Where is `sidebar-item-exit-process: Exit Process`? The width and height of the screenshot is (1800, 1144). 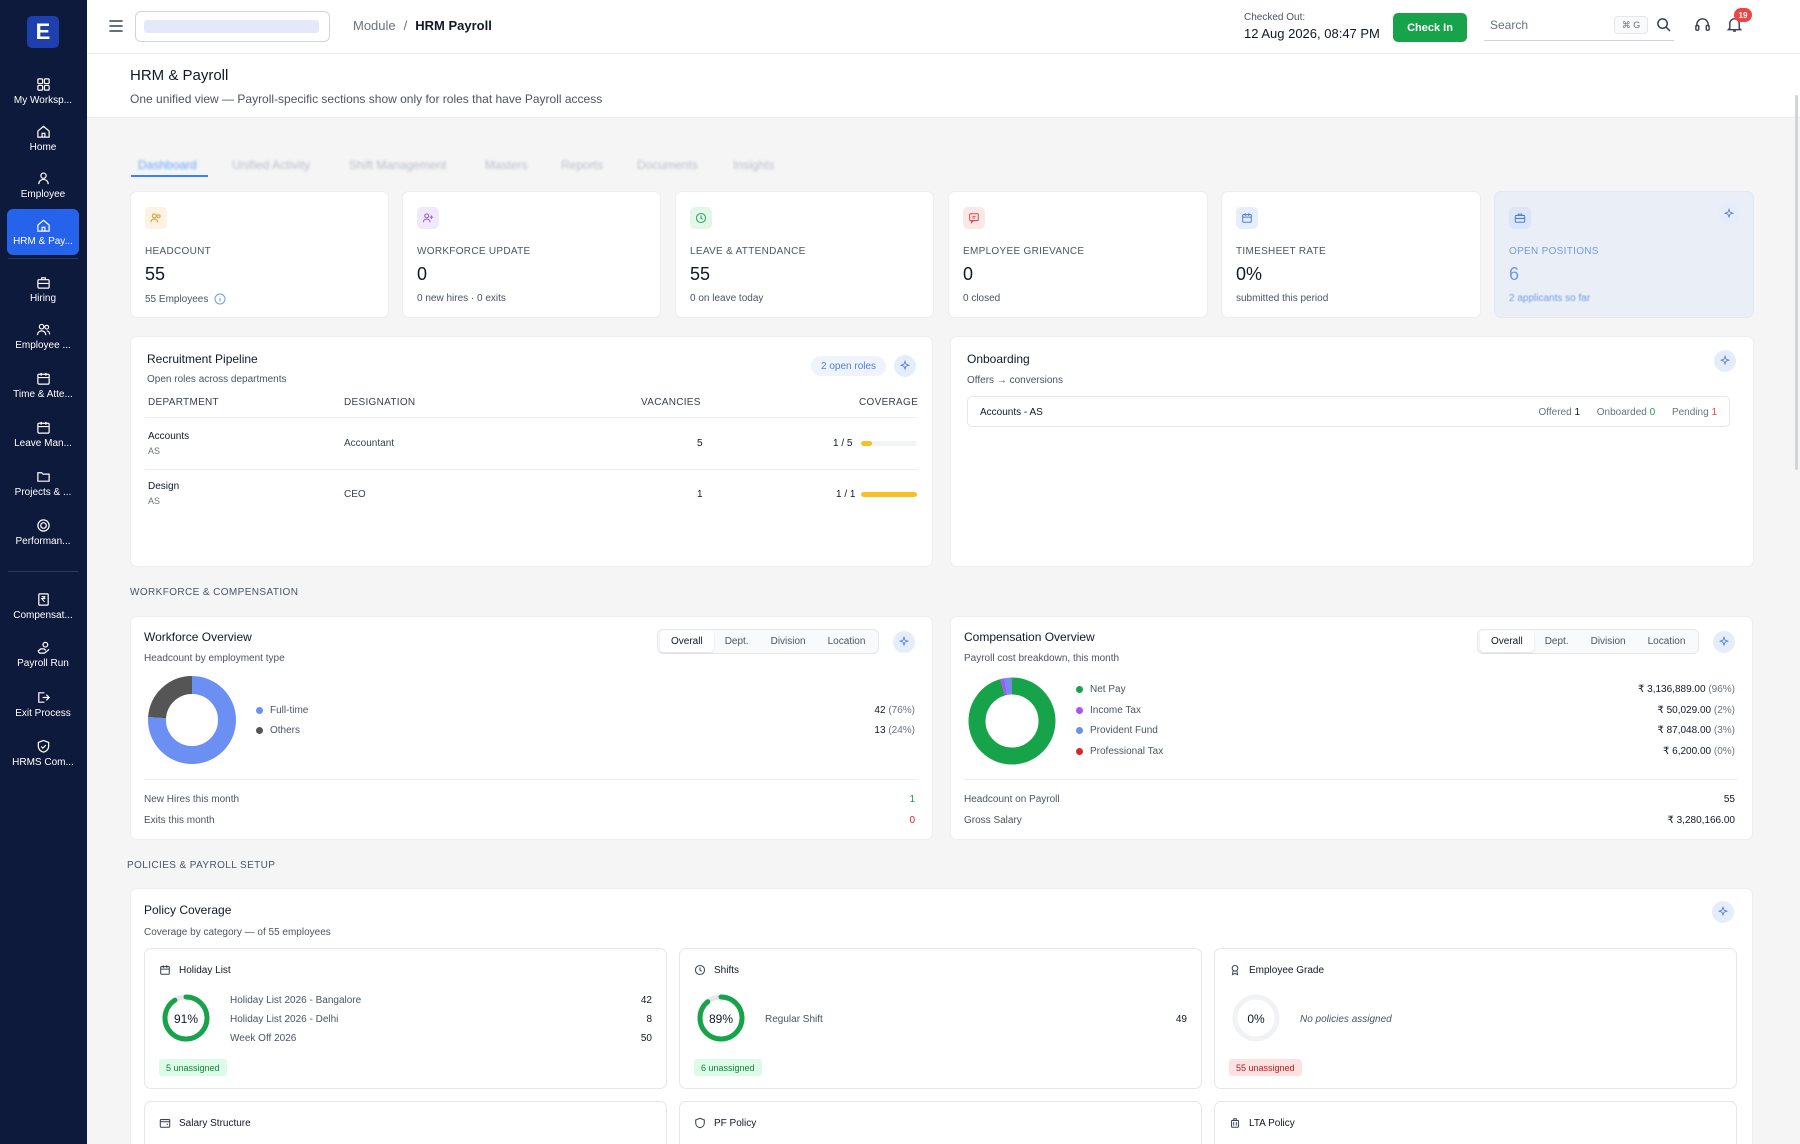 sidebar-item-exit-process: Exit Process is located at coordinates (43, 704).